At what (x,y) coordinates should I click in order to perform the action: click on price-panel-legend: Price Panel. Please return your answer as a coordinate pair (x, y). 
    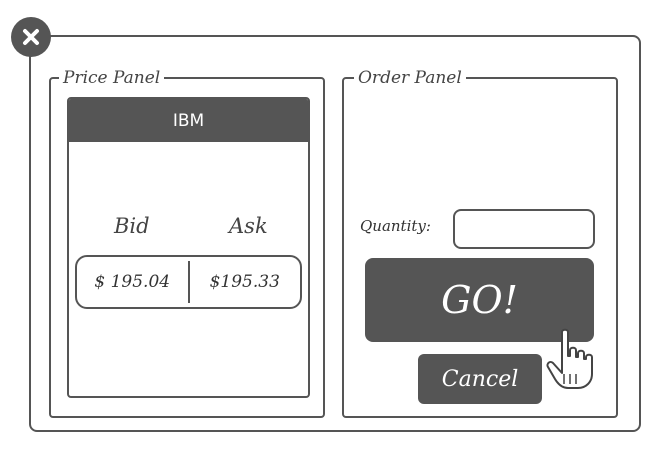
    Looking at the image, I should click on (112, 78).